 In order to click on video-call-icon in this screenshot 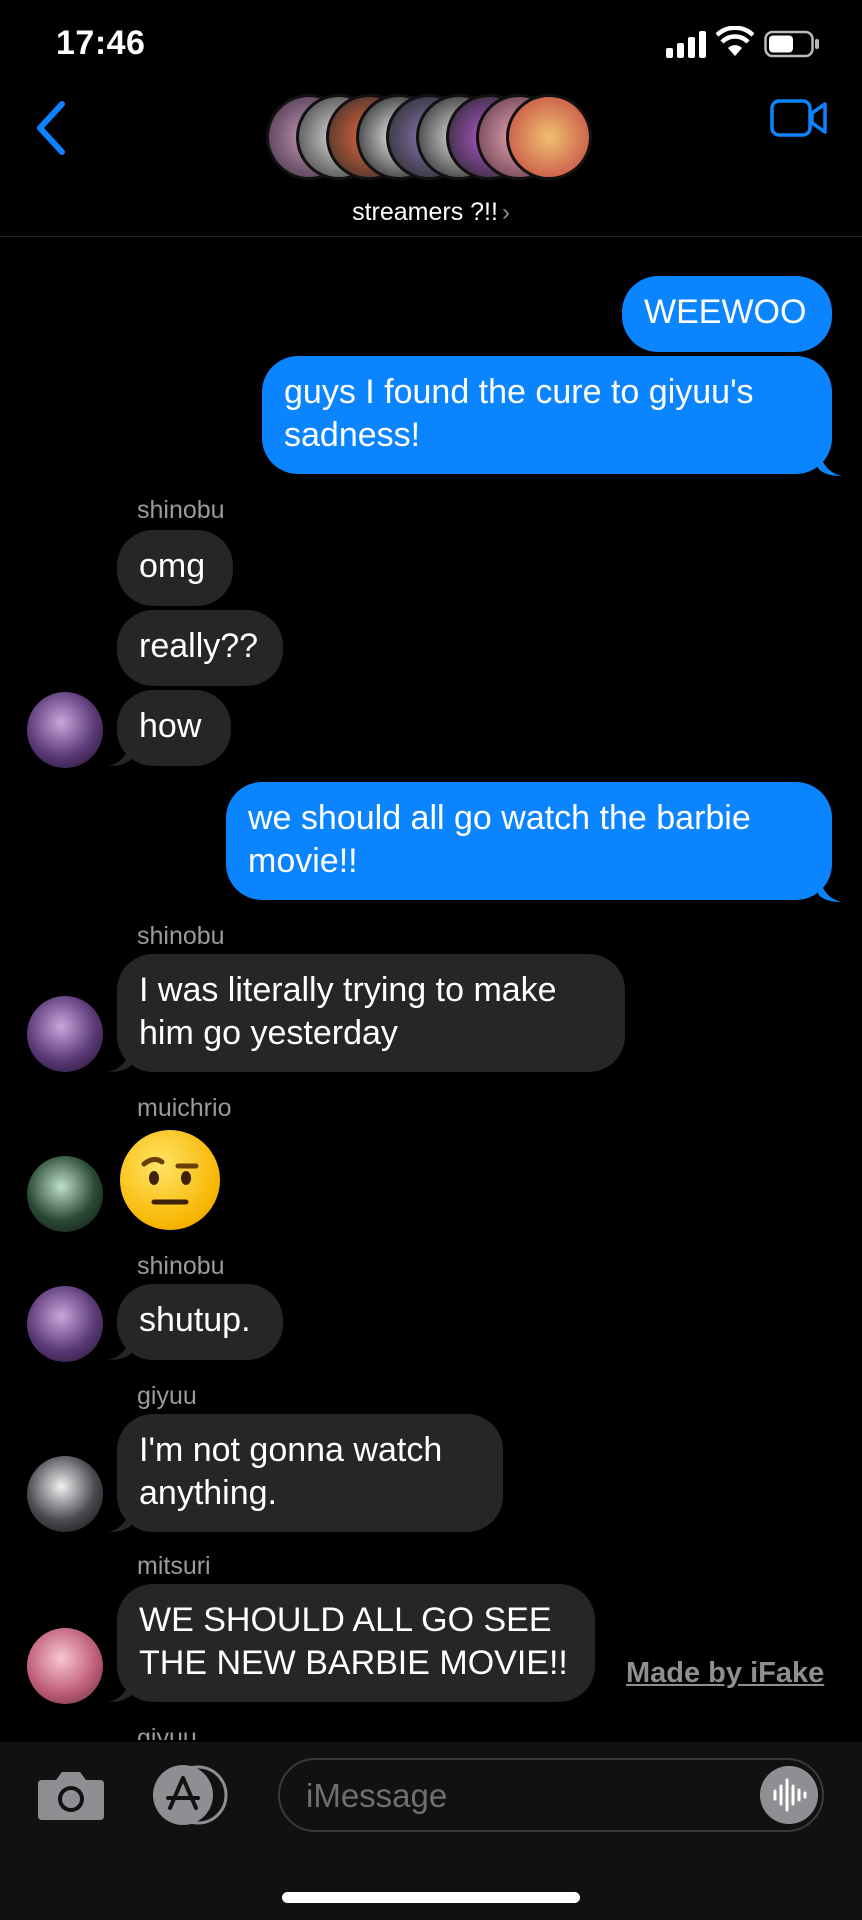, I will do `click(799, 118)`.